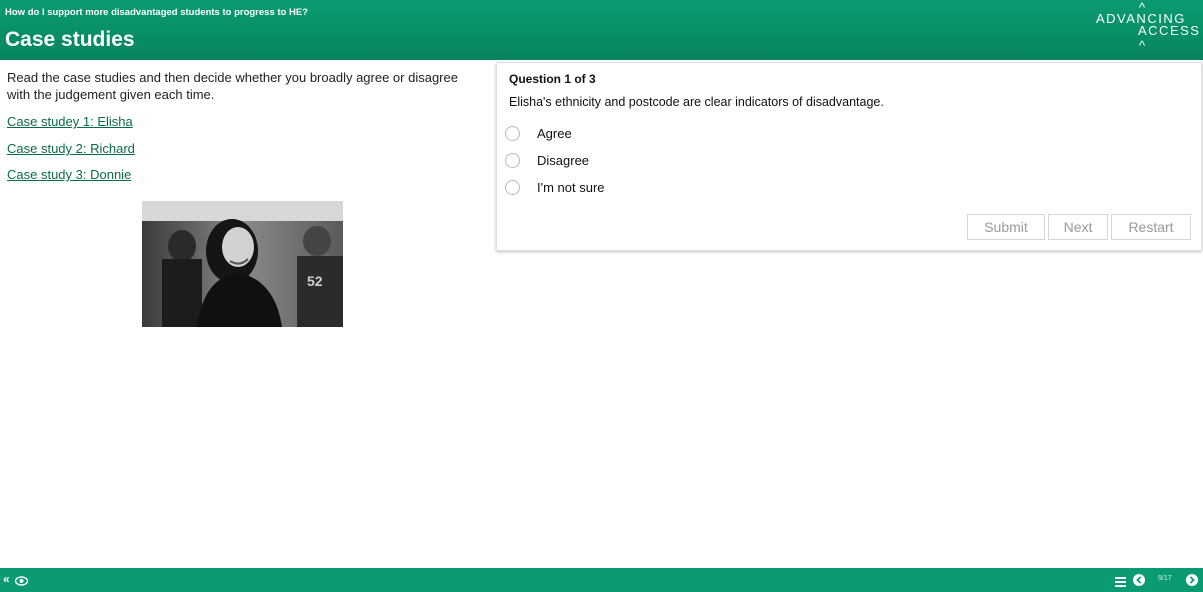 This screenshot has width=1203, height=592. I want to click on option-agree-label: Agree, so click(554, 133).